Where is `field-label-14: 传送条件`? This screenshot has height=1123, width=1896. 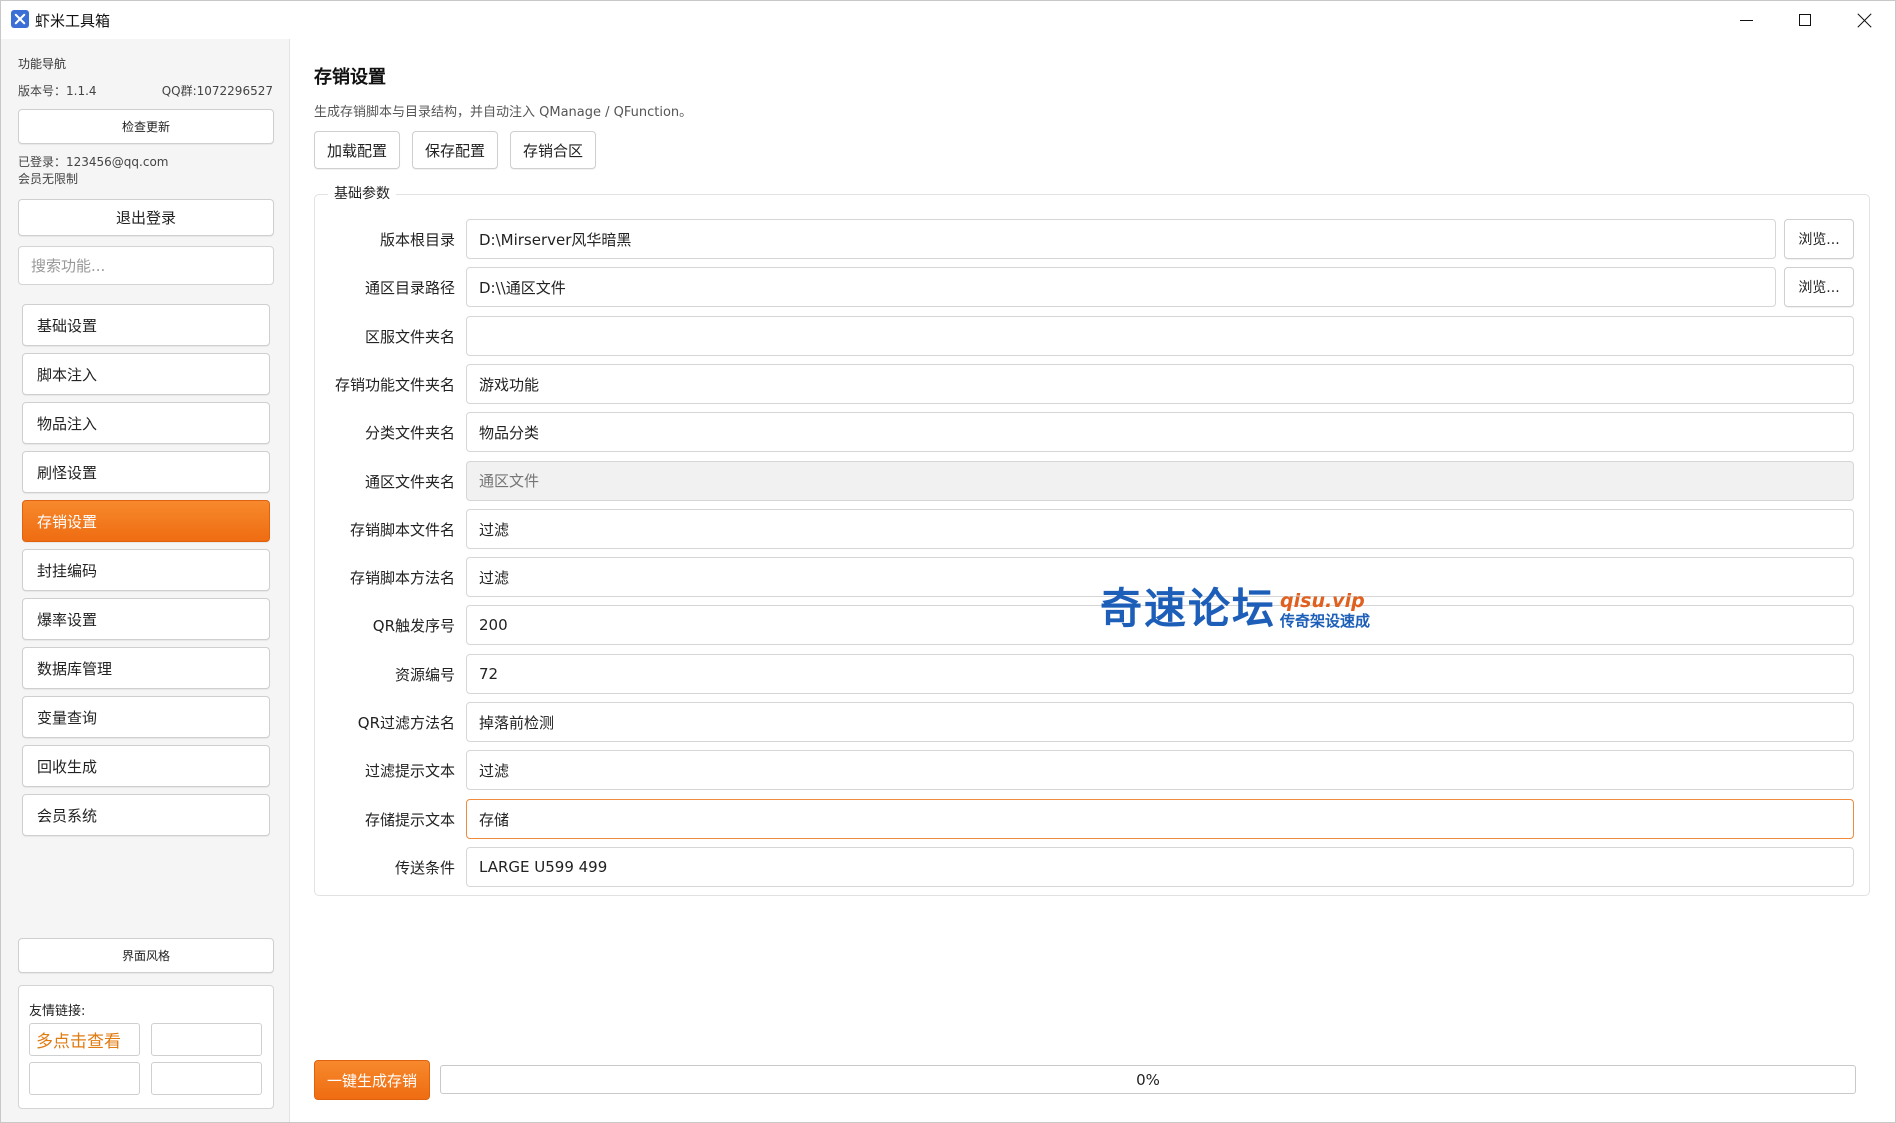
field-label-14: 传送条件 is located at coordinates (424, 868).